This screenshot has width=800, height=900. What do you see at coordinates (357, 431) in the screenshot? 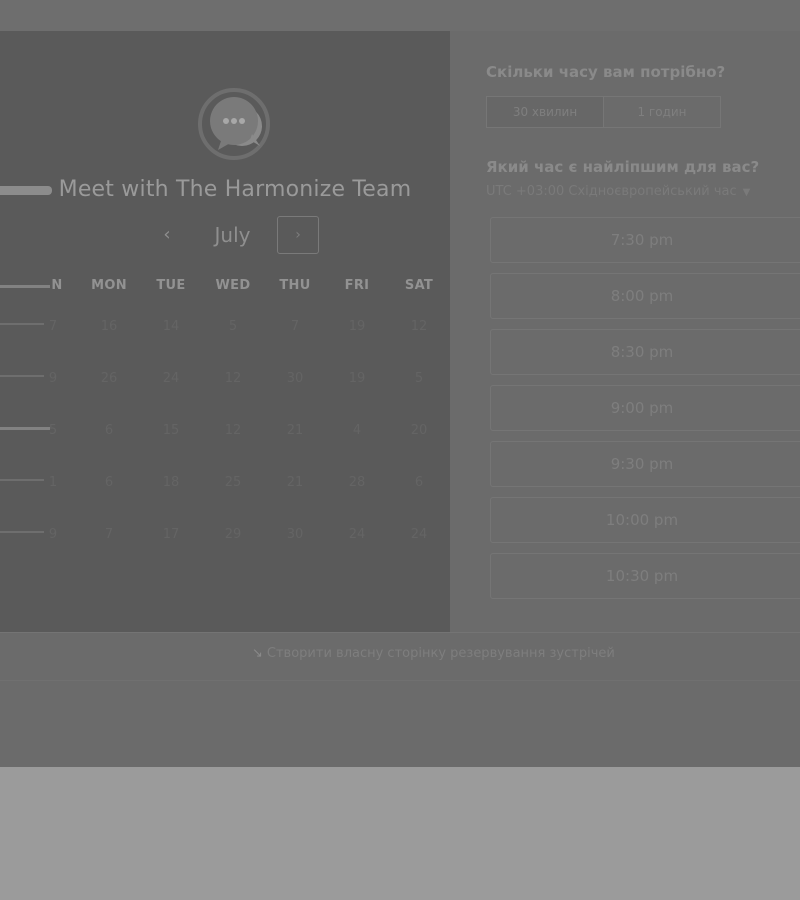
I see `calendar-day: 4` at bounding box center [357, 431].